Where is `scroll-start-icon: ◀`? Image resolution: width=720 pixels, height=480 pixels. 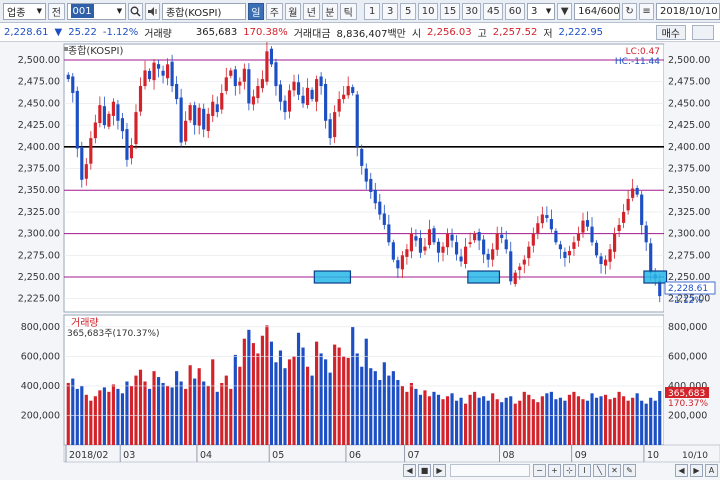
scroll-start-icon: ◀ is located at coordinates (409, 470).